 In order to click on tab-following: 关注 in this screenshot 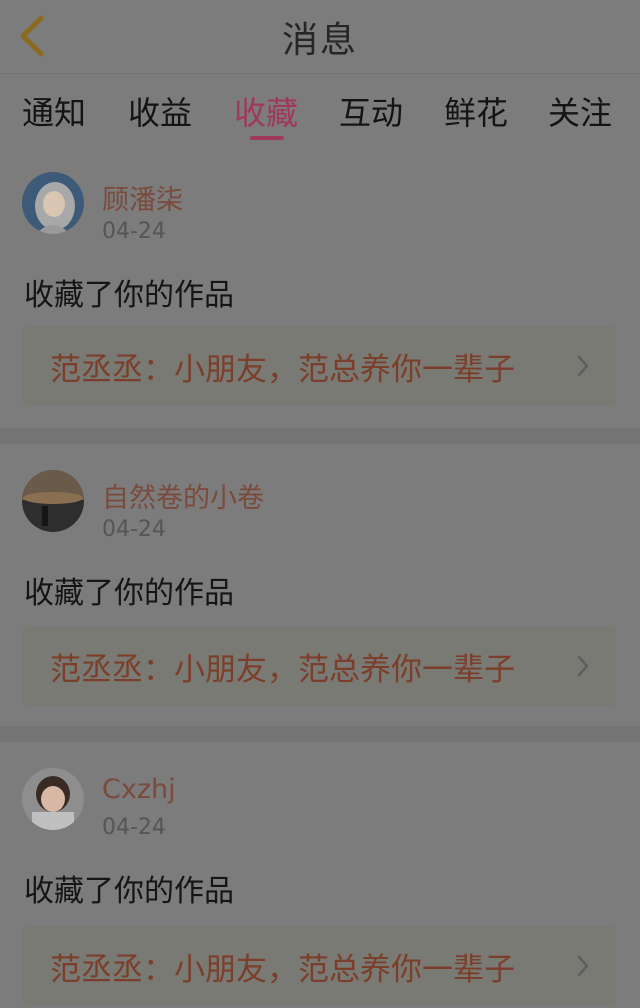, I will do `click(580, 111)`.